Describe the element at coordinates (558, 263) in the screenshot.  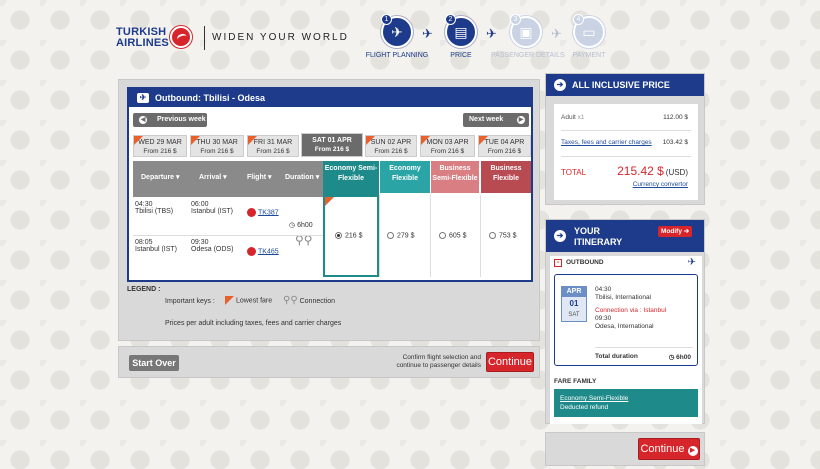
I see `collapse-icon: -` at that location.